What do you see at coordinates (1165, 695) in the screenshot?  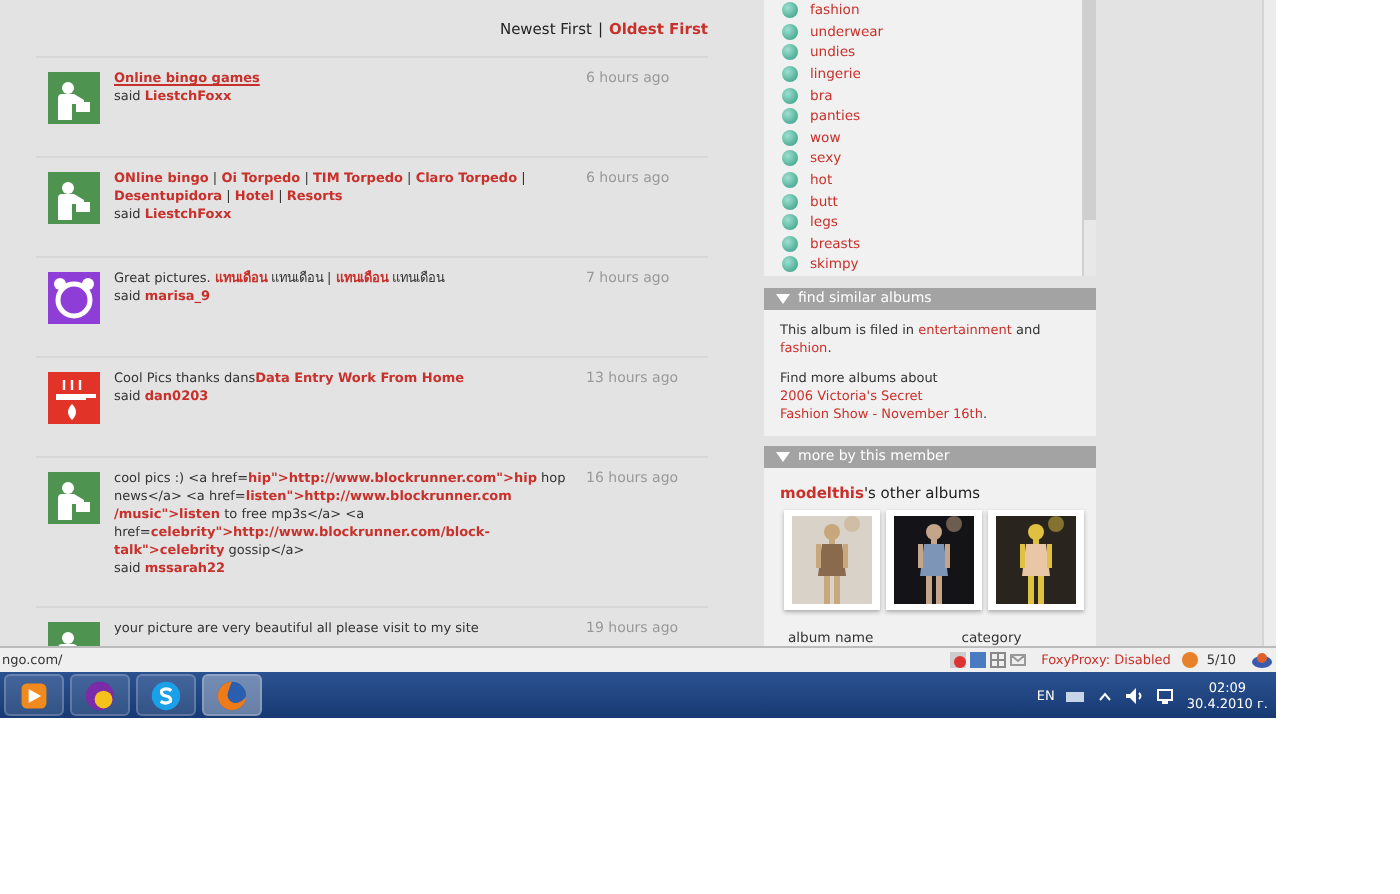 I see `network-icon` at bounding box center [1165, 695].